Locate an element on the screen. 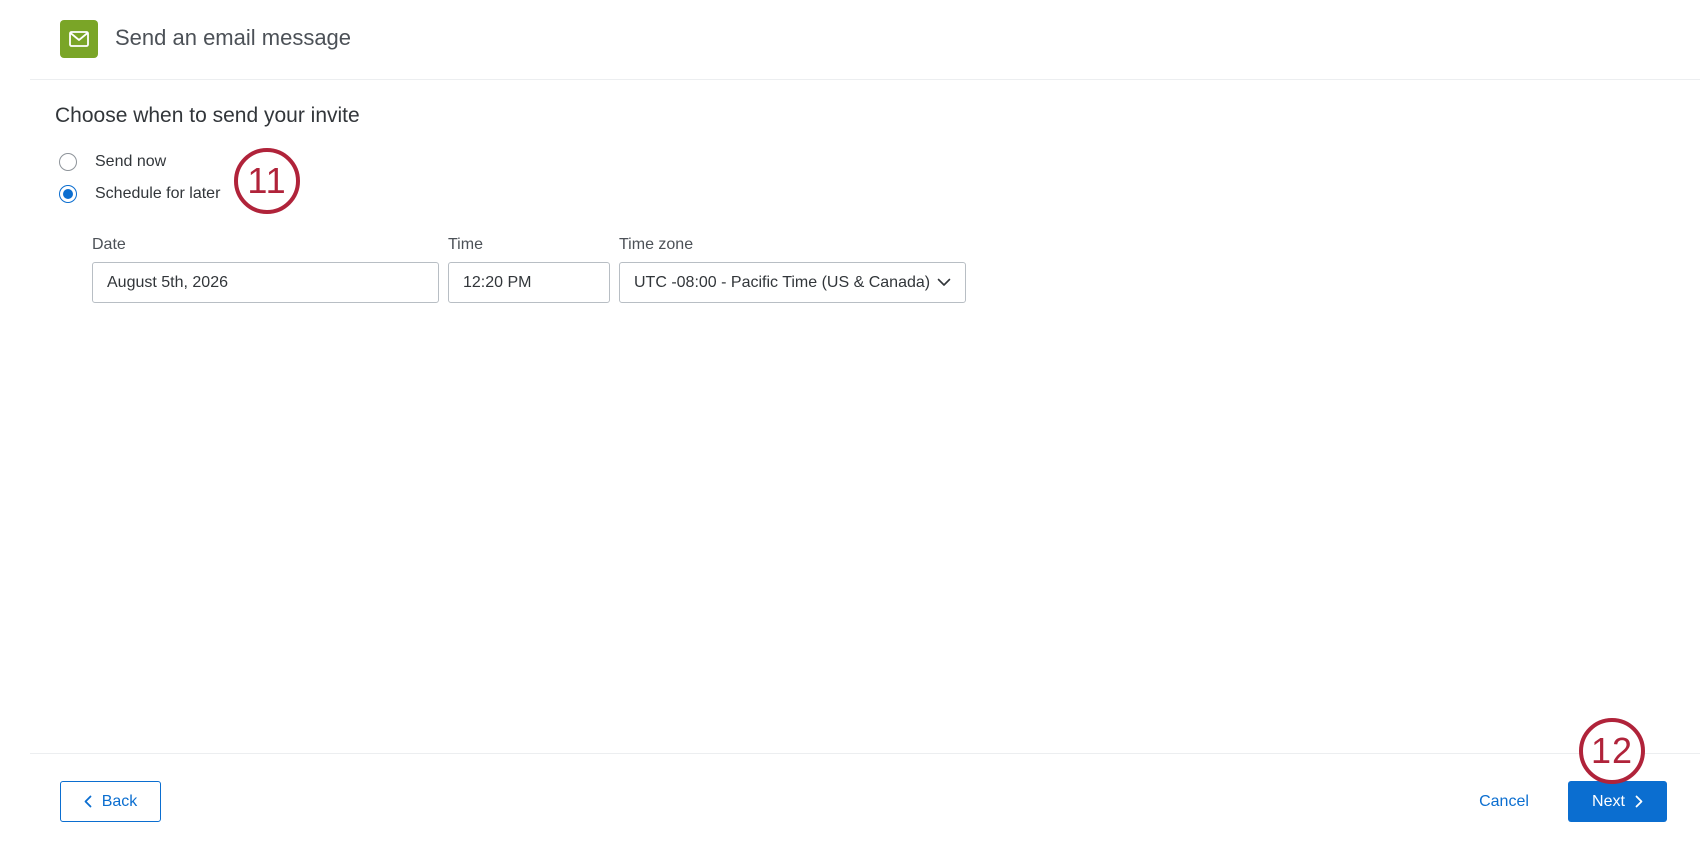  chevron-left-icon is located at coordinates (88, 801).